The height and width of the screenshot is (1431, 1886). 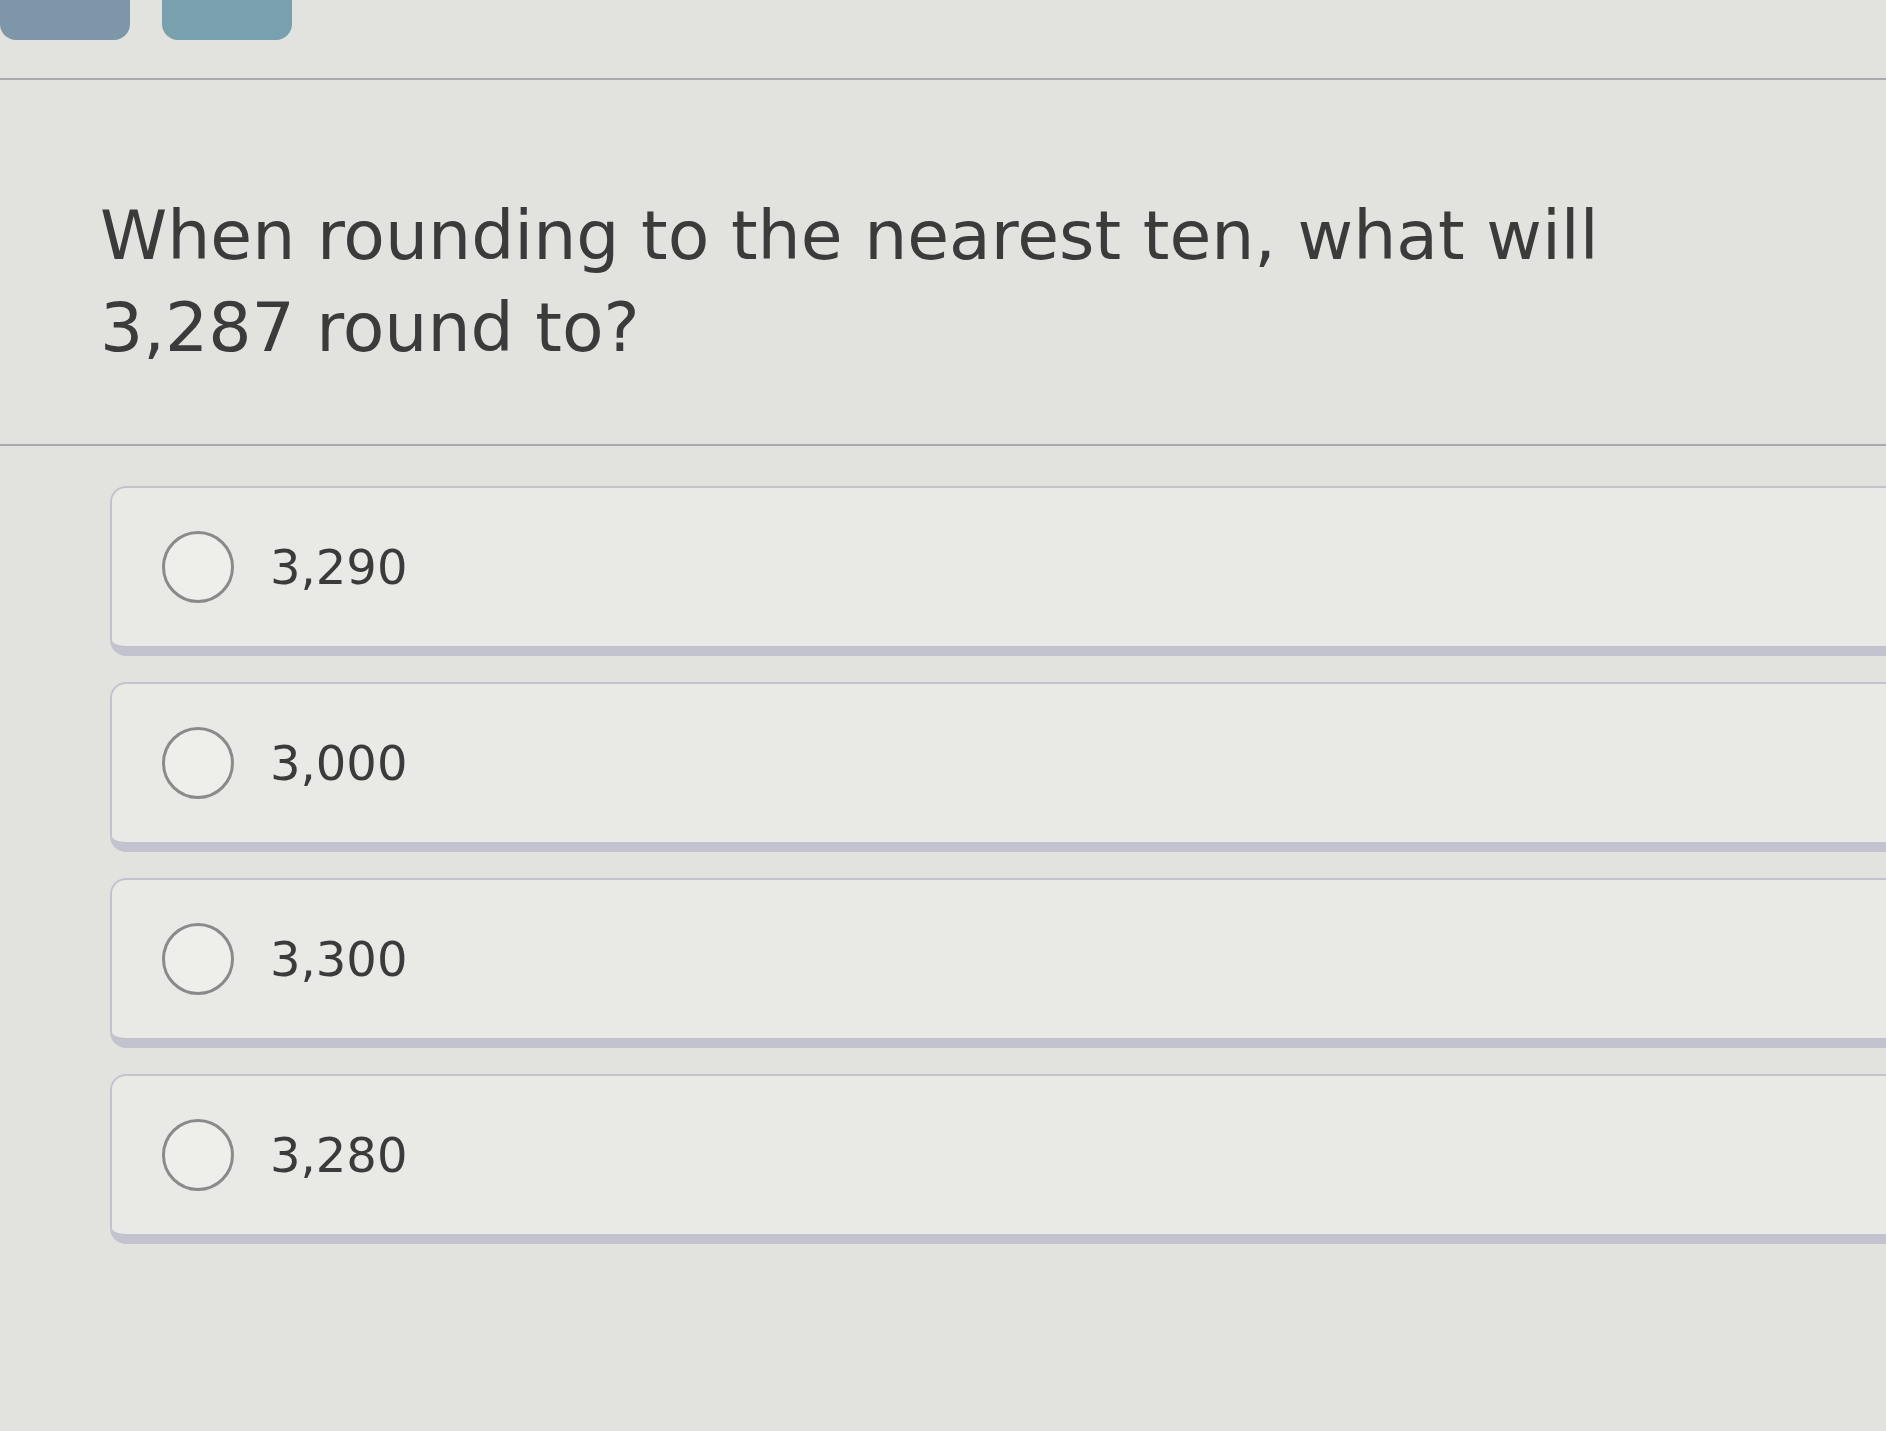 What do you see at coordinates (339, 763) in the screenshot?
I see `option-label: 3,000` at bounding box center [339, 763].